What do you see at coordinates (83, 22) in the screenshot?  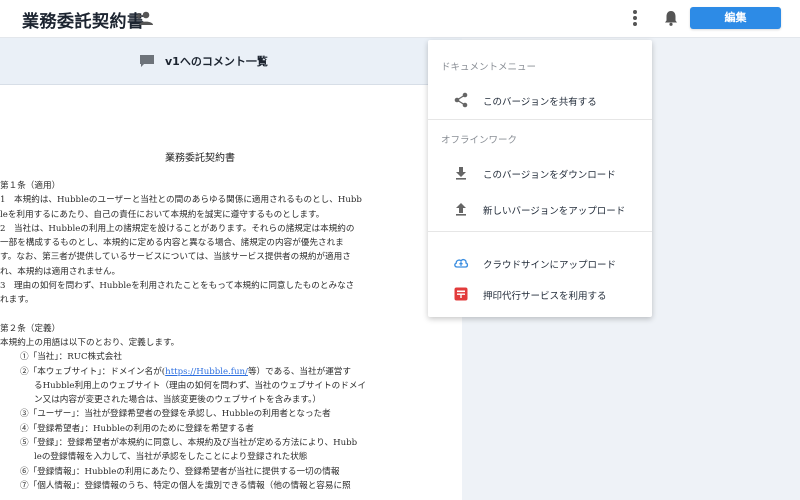 I see `document-title: 業務委託契約書` at bounding box center [83, 22].